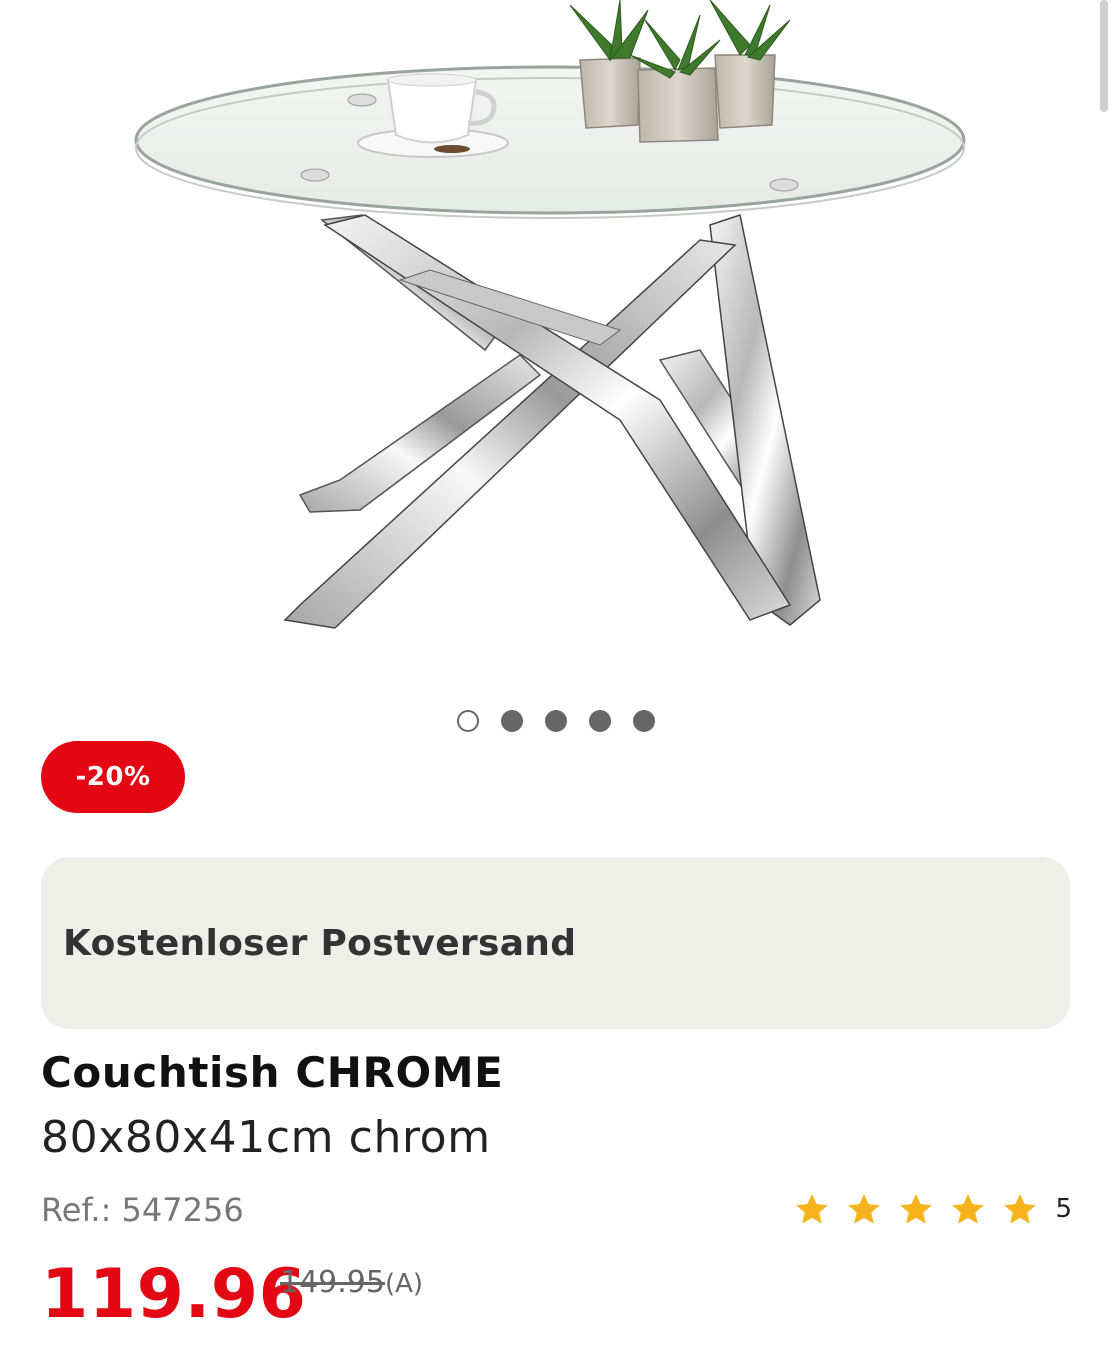  I want to click on product-rating: 5, so click(932, 1209).